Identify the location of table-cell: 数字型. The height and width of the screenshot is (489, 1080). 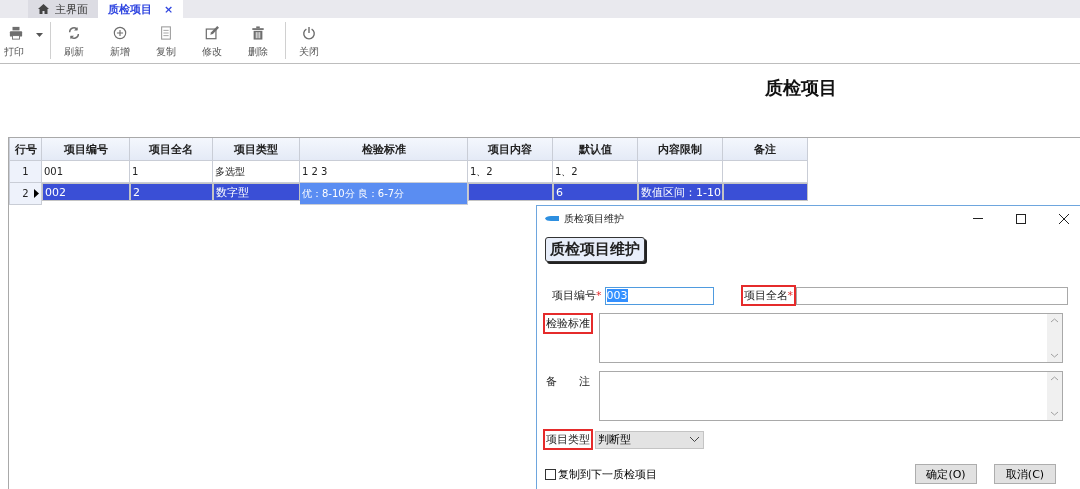
(256, 192).